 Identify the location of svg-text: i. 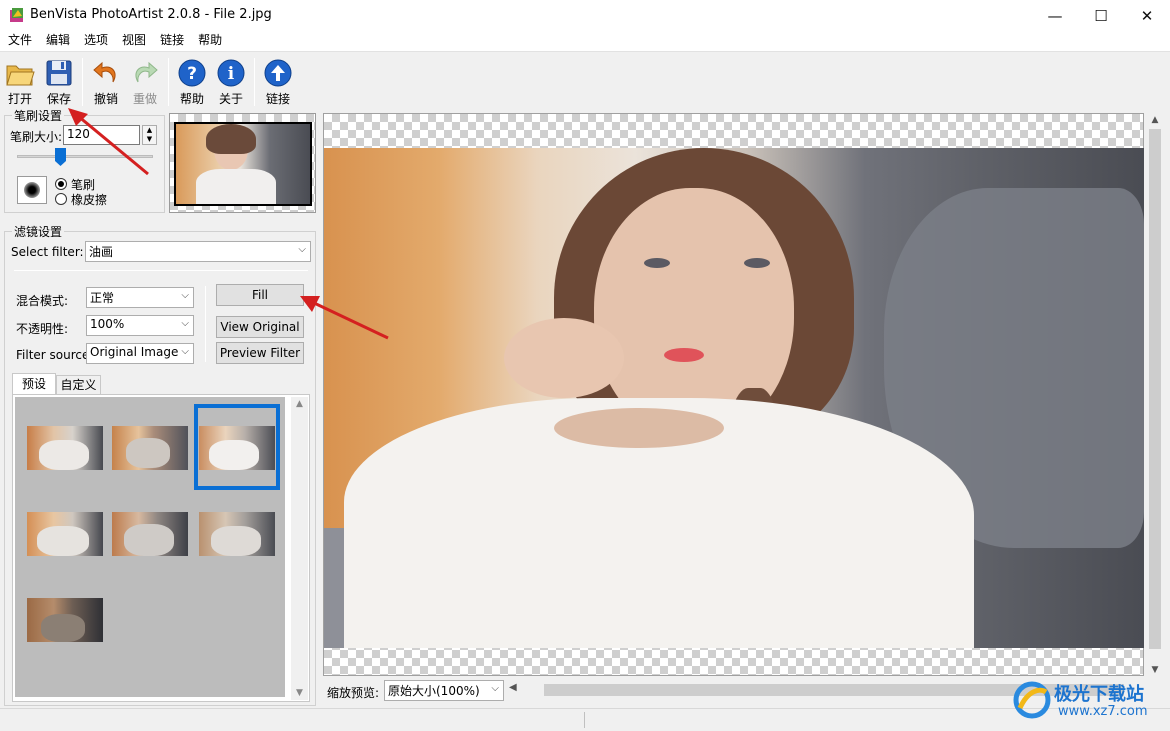
(231, 74).